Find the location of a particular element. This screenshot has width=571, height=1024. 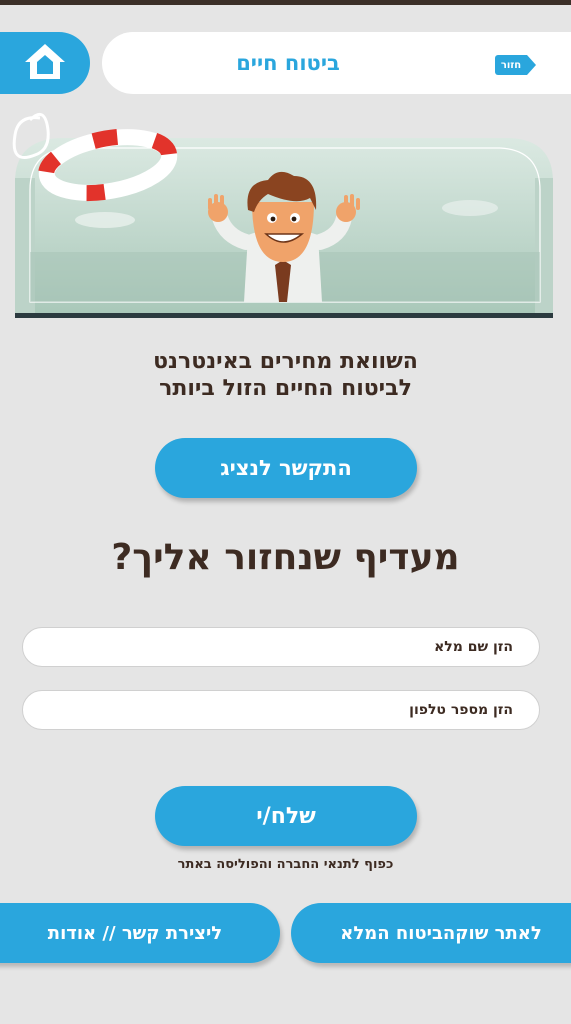

headline-line-1: השוואת מחירים באינטרנט is located at coordinates (285, 361).